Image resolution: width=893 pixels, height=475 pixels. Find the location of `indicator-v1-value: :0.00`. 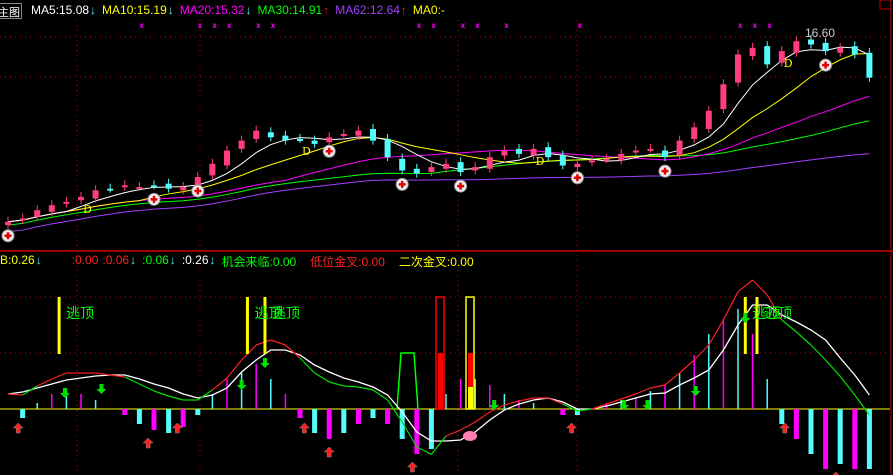

indicator-v1-value: :0.00 is located at coordinates (85, 260).